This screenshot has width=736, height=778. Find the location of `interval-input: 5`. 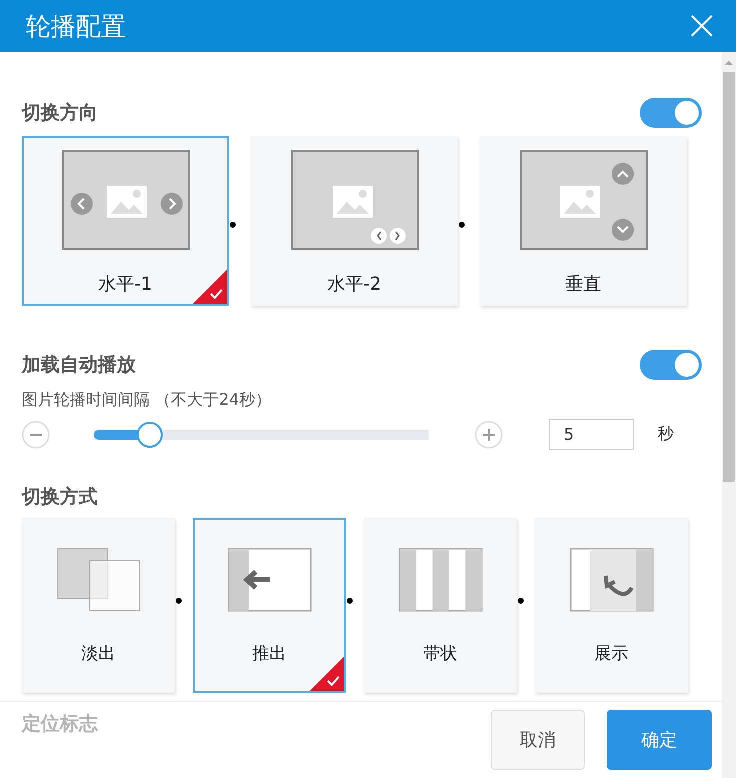

interval-input: 5 is located at coordinates (591, 434).